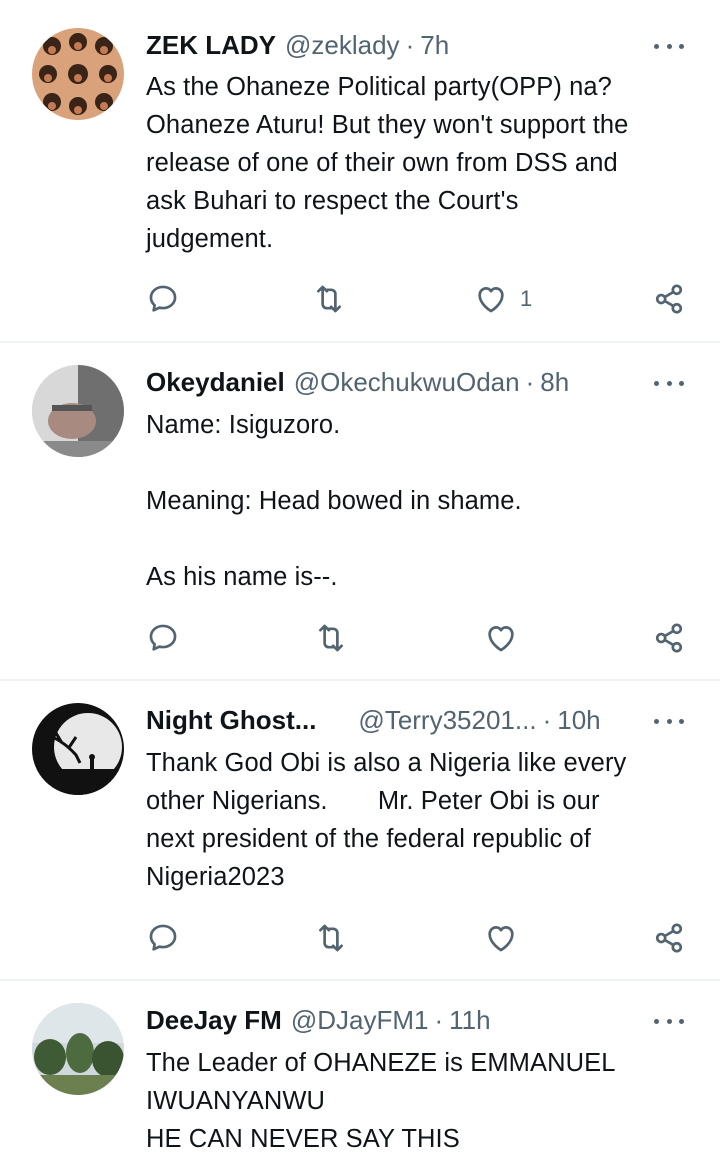 The width and height of the screenshot is (720, 1170). What do you see at coordinates (419, 299) in the screenshot?
I see `tweet-actions: 1` at bounding box center [419, 299].